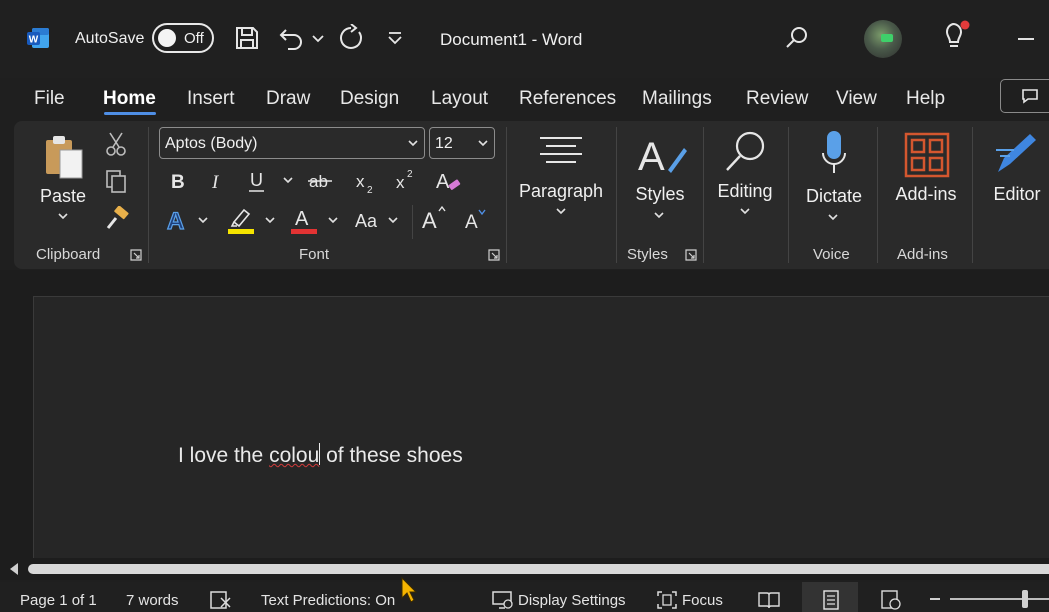 The height and width of the screenshot is (612, 1049). What do you see at coordinates (288, 99) in the screenshot?
I see `tab-draw: Draw` at bounding box center [288, 99].